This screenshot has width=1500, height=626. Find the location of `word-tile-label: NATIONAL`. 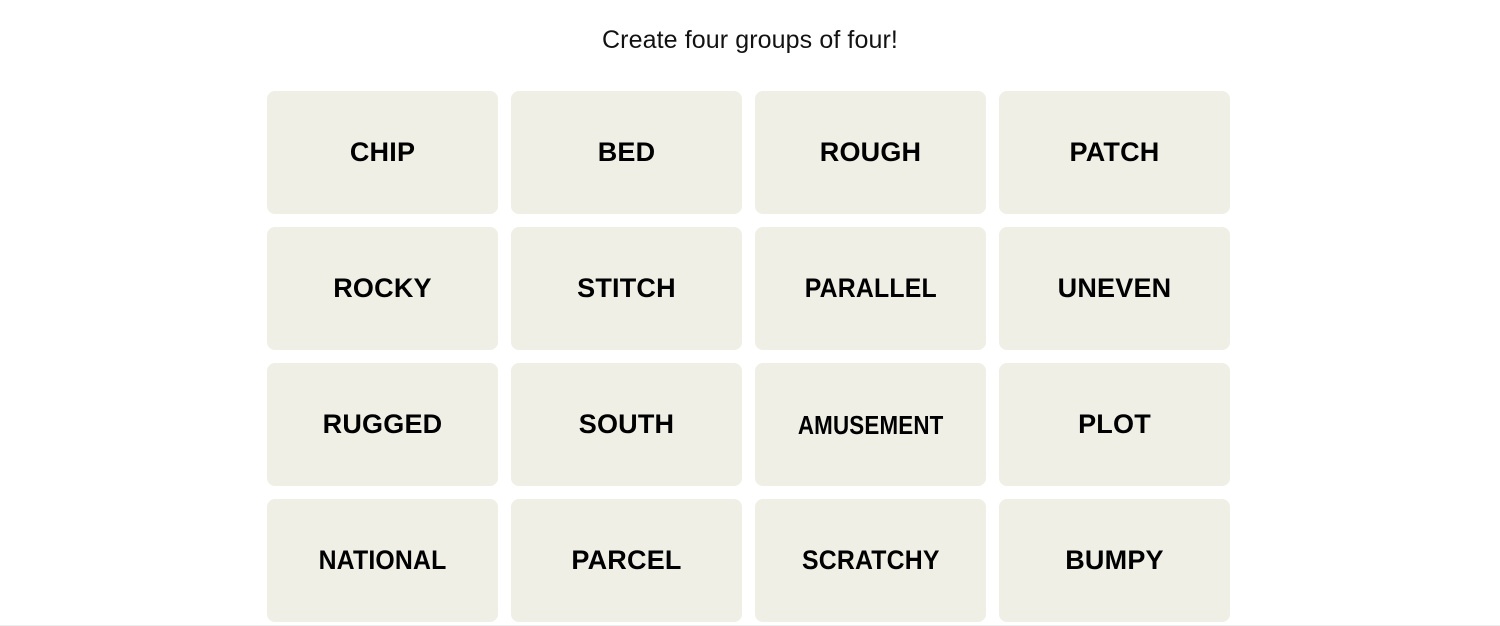

word-tile-label: NATIONAL is located at coordinates (382, 560).